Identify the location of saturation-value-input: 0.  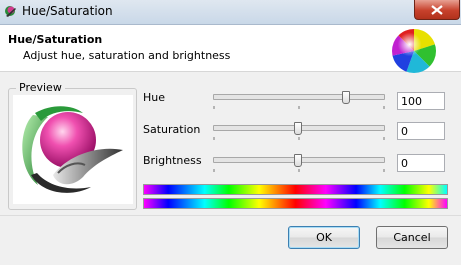
(421, 131).